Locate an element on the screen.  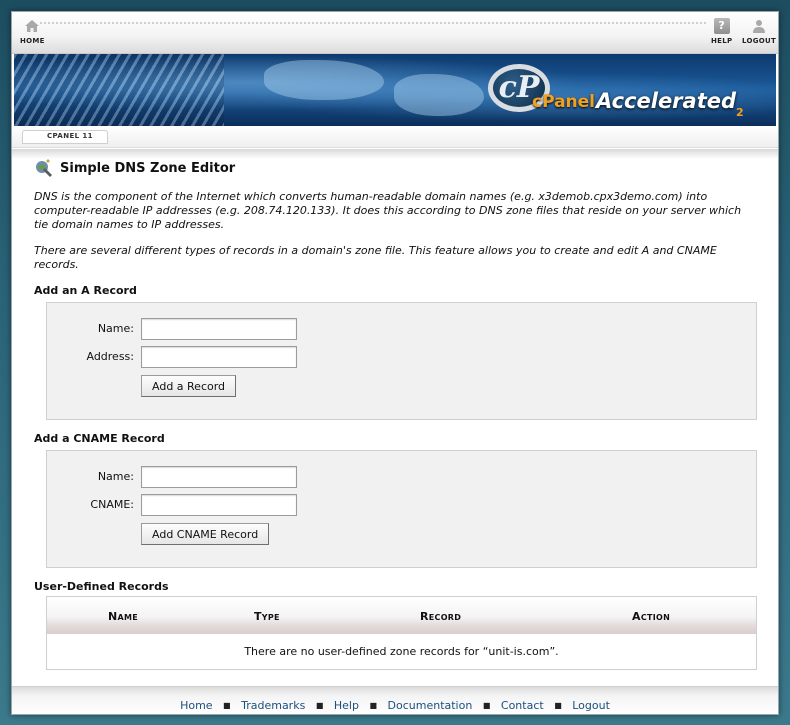
help-nav-button: ? HELP is located at coordinates (721, 31).